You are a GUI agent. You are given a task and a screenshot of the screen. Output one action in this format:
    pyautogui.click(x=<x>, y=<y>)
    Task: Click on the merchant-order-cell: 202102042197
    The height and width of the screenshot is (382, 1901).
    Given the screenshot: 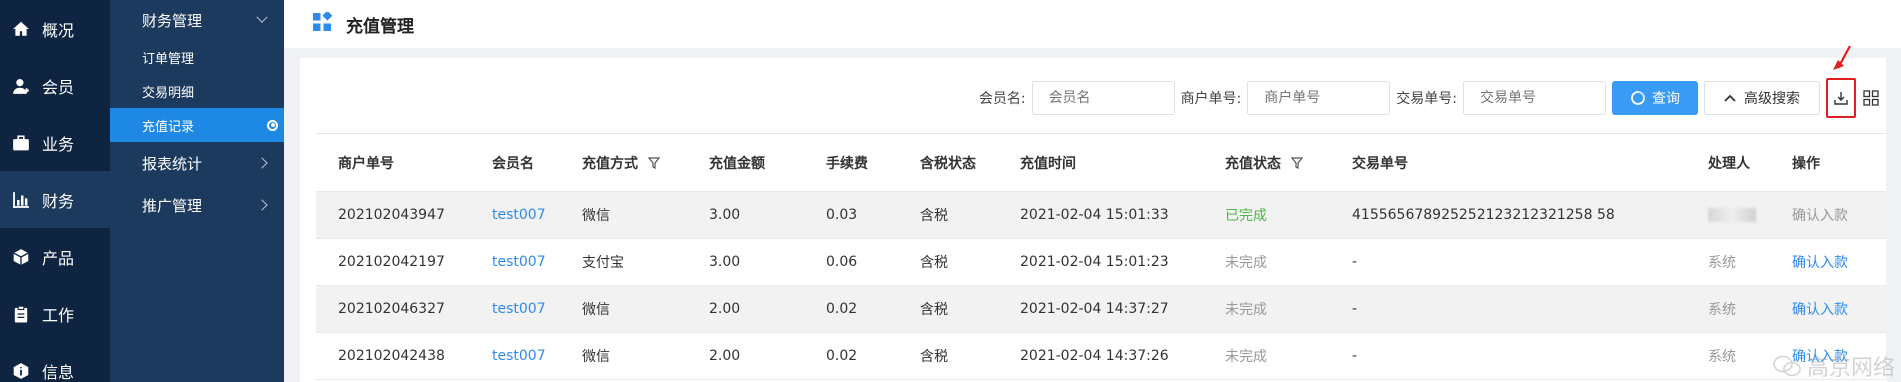 What is the action you would take?
    pyautogui.click(x=391, y=262)
    